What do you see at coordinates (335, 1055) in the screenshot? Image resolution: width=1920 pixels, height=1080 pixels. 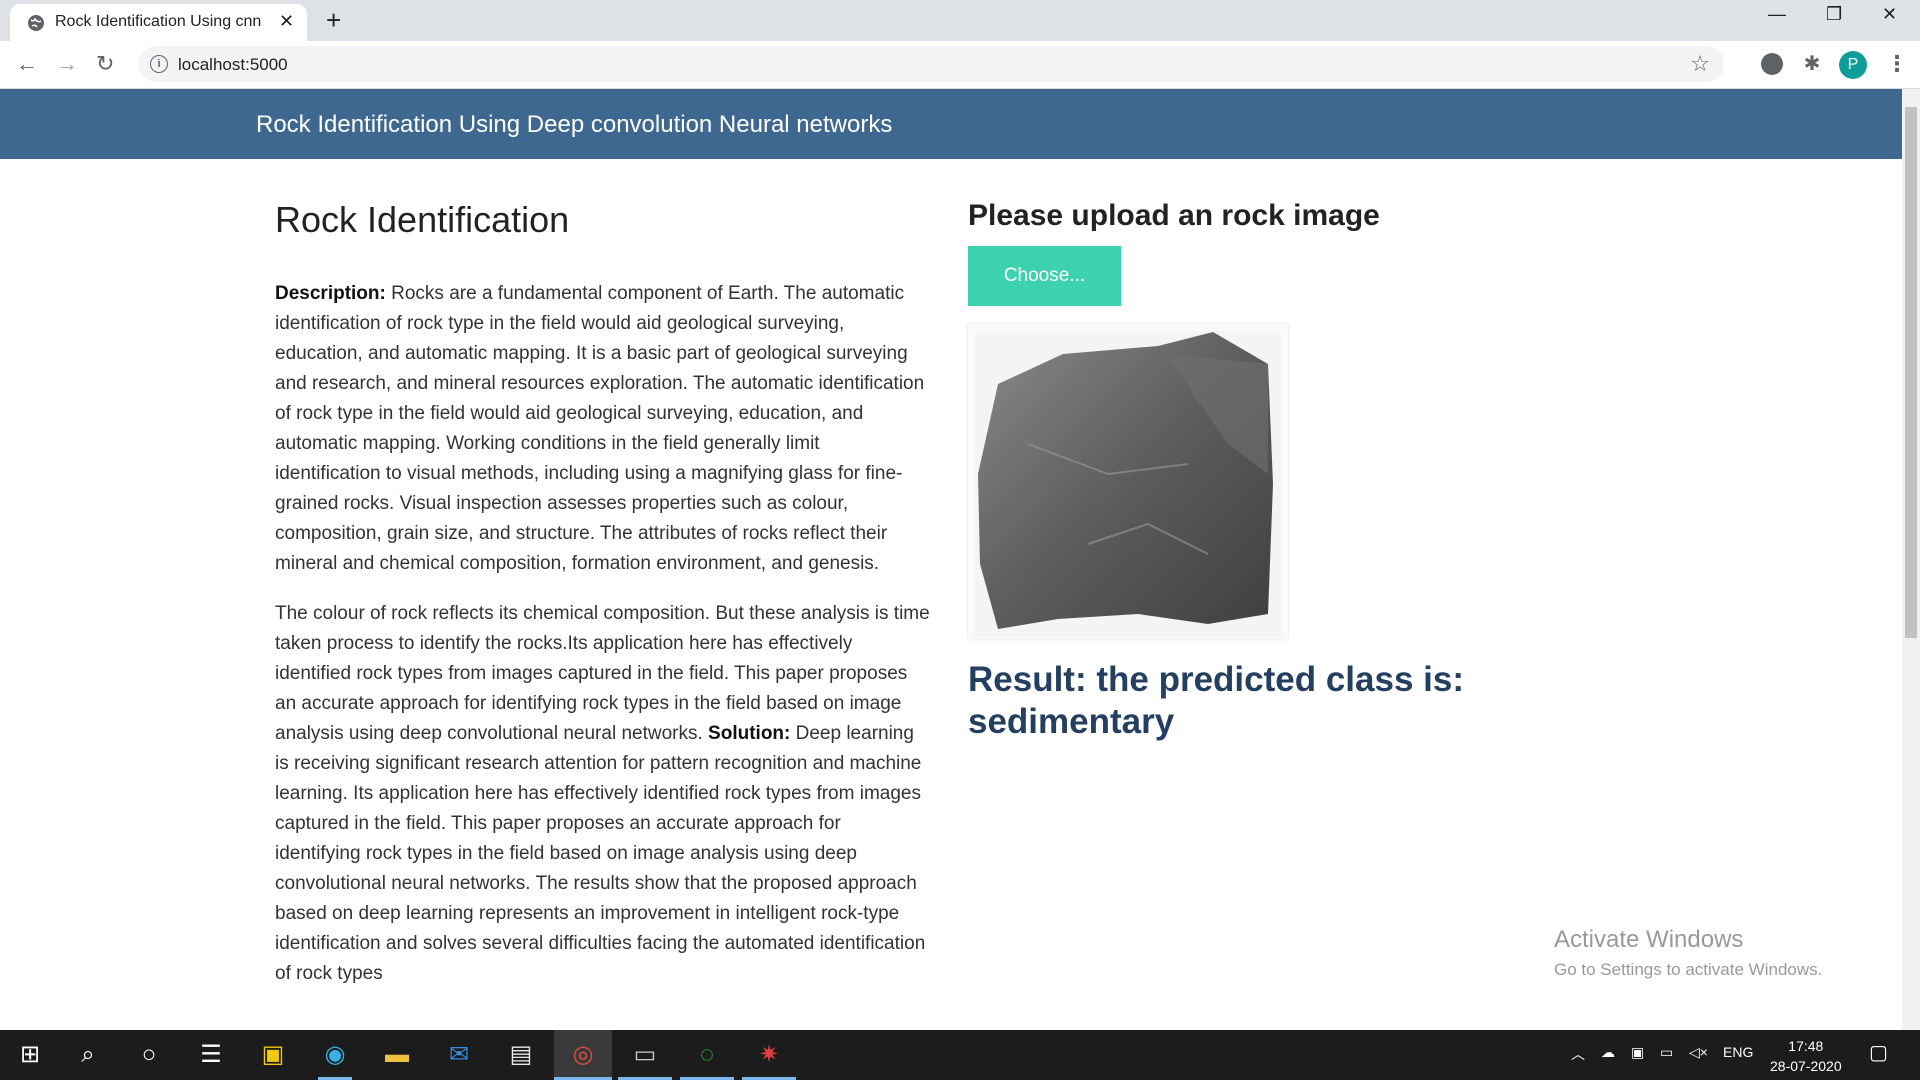 I see `edge-icon: ◉` at bounding box center [335, 1055].